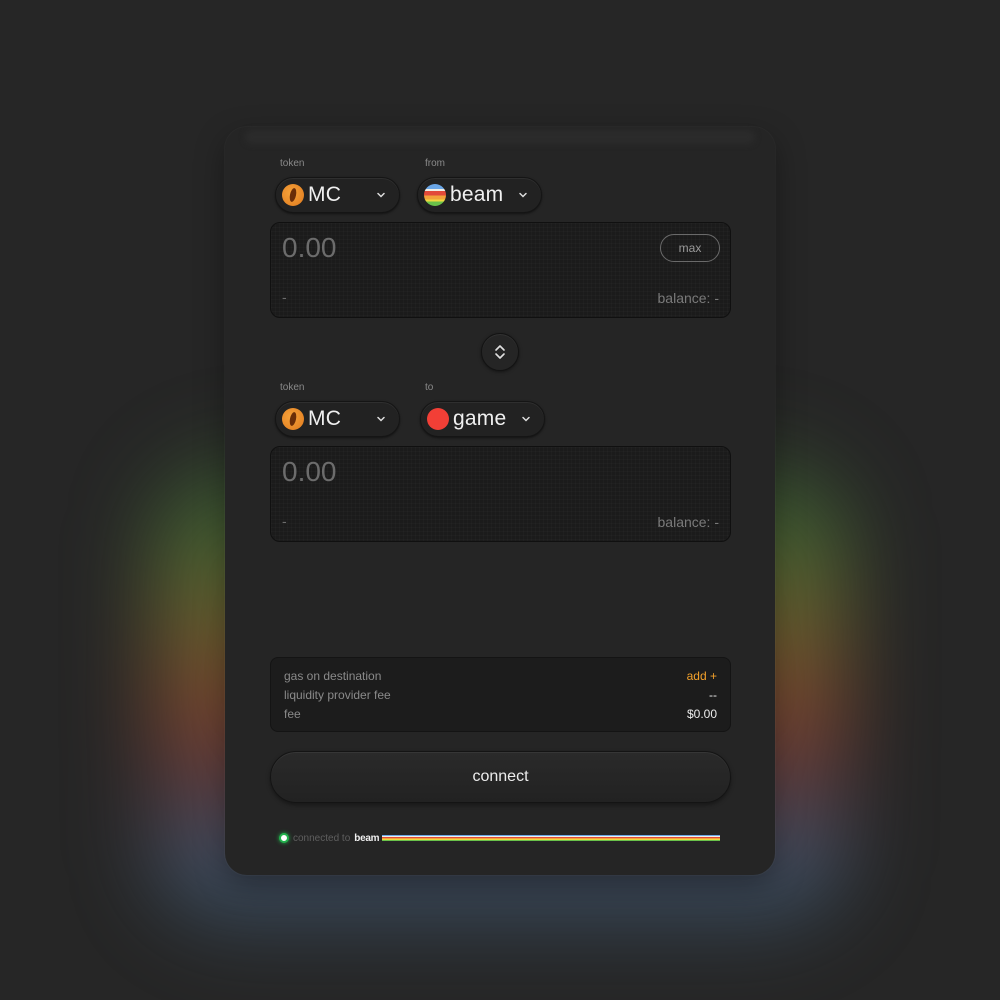 This screenshot has width=1000, height=1000. What do you see at coordinates (690, 248) in the screenshot?
I see `max-button: max` at bounding box center [690, 248].